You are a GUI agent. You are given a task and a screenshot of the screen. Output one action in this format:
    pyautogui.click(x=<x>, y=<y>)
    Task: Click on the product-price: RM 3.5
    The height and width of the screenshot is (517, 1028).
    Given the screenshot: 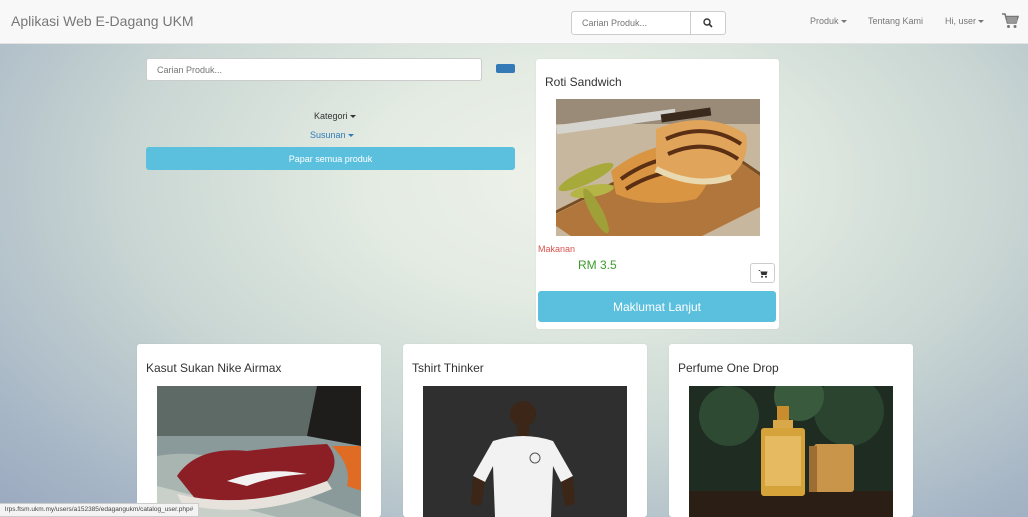 What is the action you would take?
    pyautogui.click(x=597, y=265)
    